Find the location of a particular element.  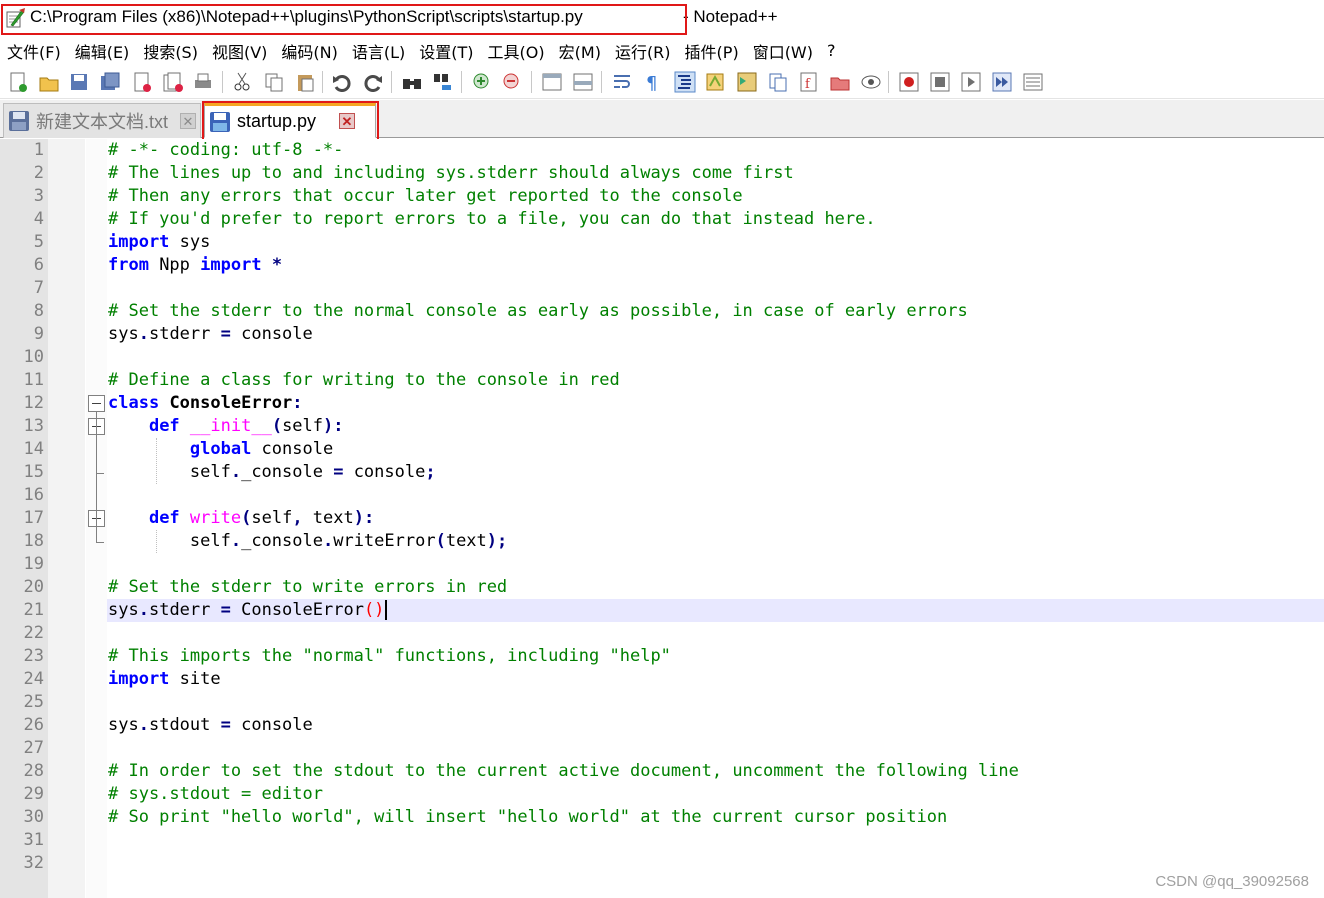

tab-new-text-document: 新建文本文档.txt ✕ is located at coordinates (102, 120).